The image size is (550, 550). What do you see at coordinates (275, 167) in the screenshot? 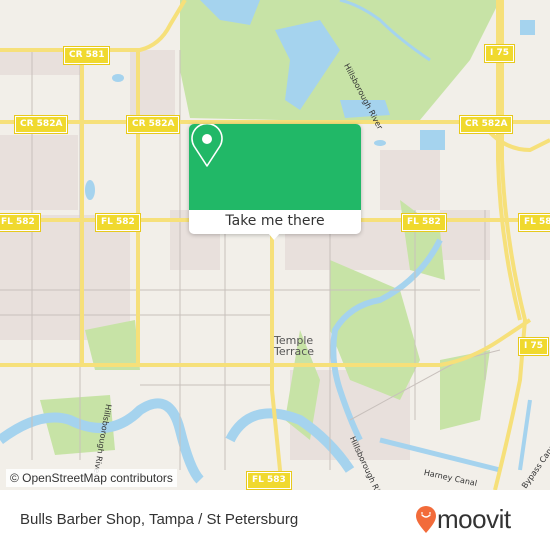
I see `popup-header` at bounding box center [275, 167].